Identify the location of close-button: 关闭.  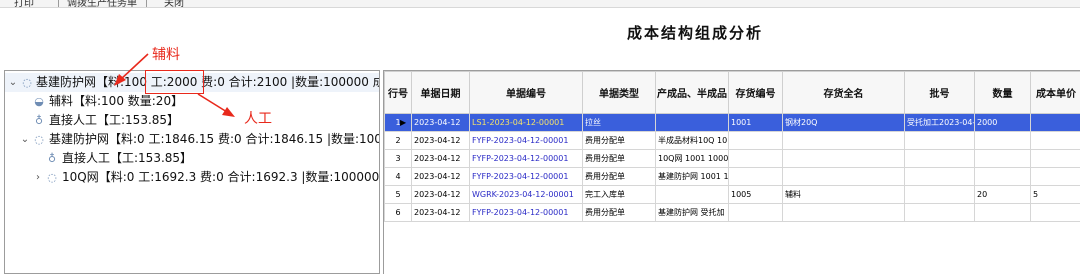
(174, 3).